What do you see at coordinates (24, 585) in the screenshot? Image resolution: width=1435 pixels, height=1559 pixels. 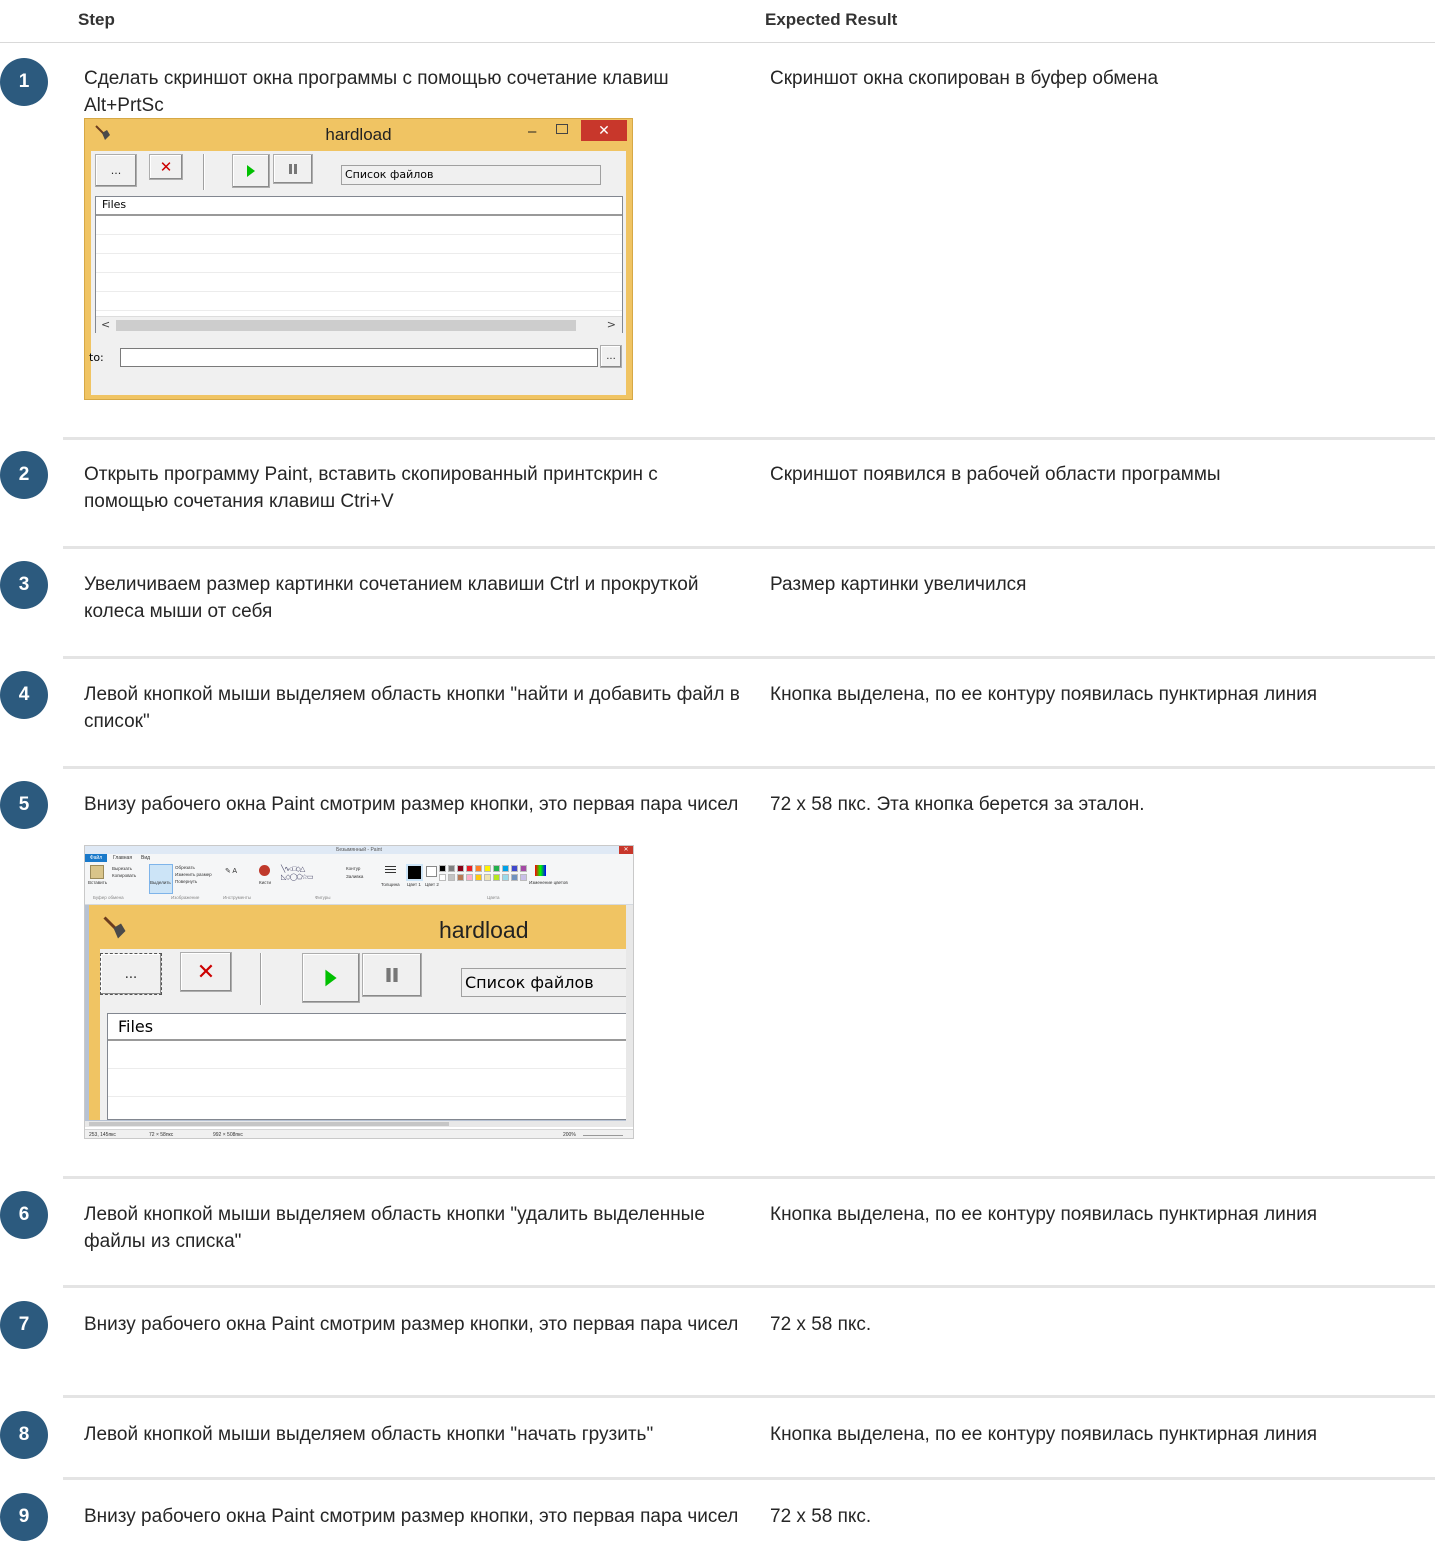 I see `step-number-badge: 3` at bounding box center [24, 585].